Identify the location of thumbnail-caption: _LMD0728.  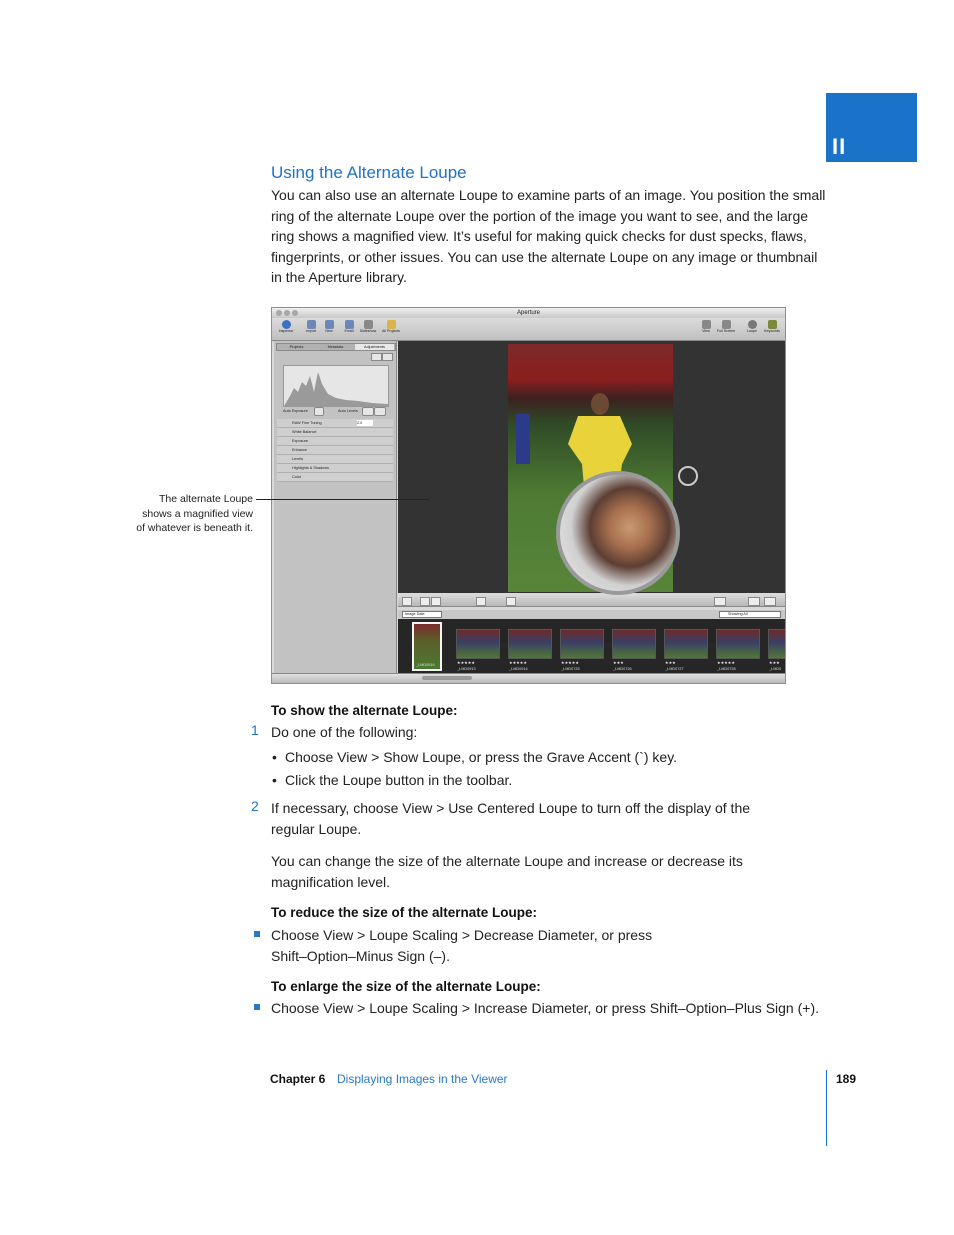
(726, 669).